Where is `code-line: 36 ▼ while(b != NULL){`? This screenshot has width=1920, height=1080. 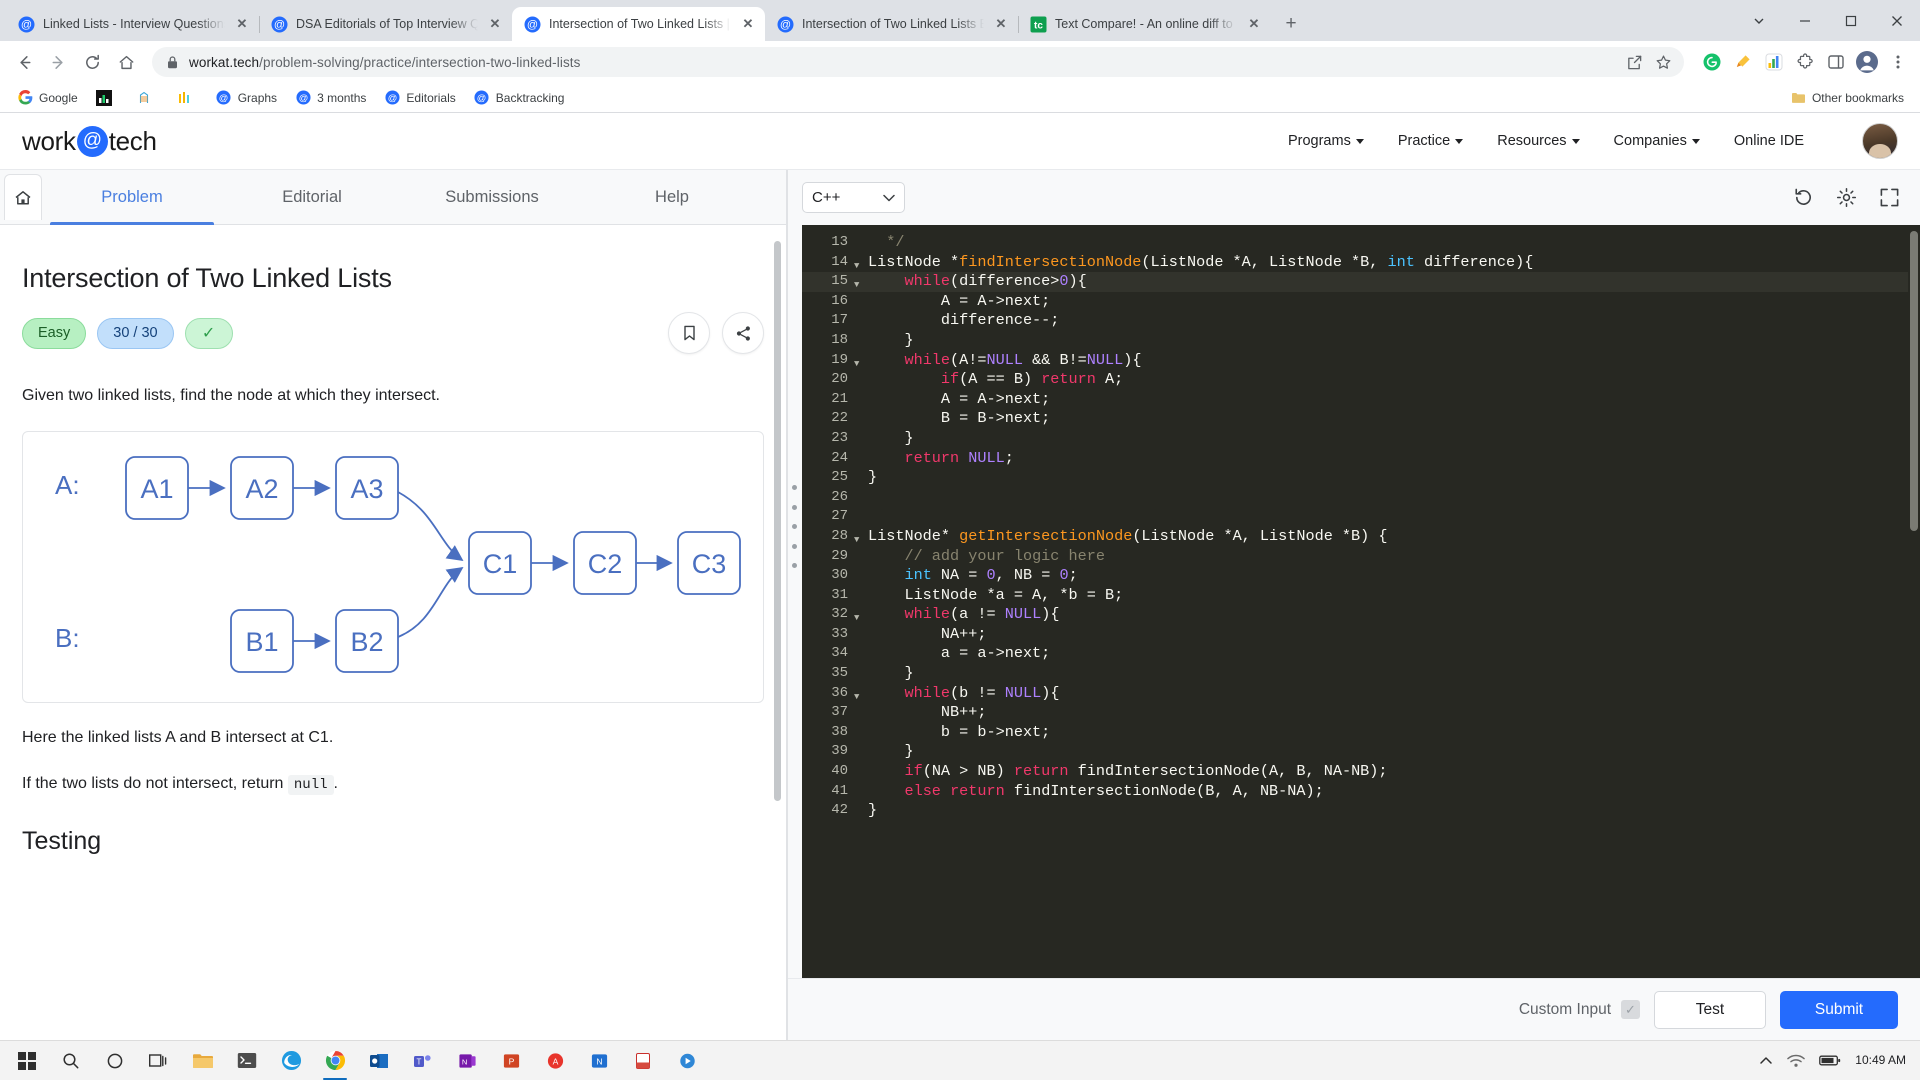
code-line: 36 ▼ while(b != NULL){ is located at coordinates (1355, 694).